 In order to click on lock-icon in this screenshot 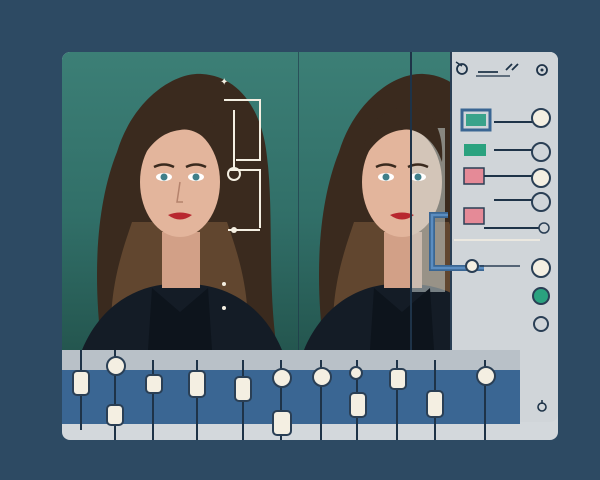, I will do `click(542, 406)`.